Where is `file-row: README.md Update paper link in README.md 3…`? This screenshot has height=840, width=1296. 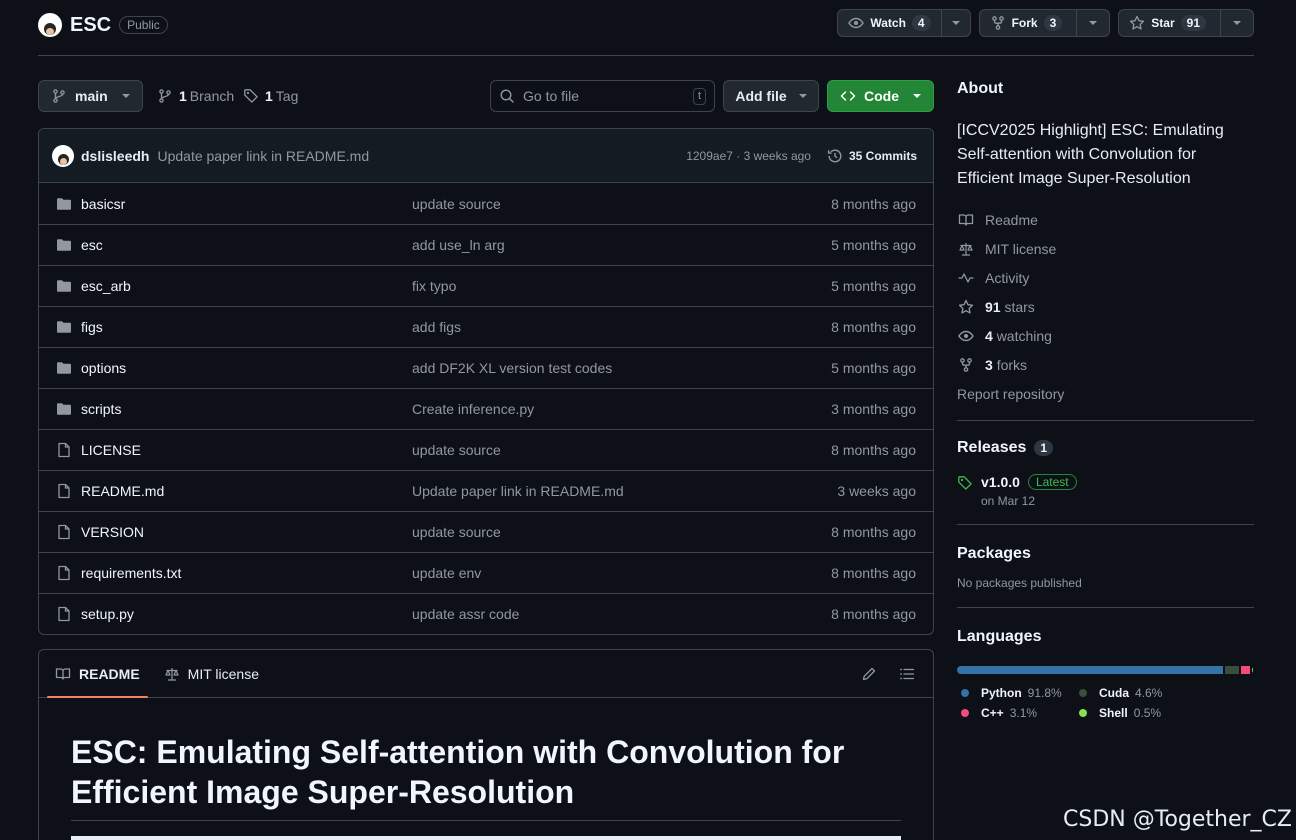 file-row: README.md Update paper link in README.md 3… is located at coordinates (486, 490).